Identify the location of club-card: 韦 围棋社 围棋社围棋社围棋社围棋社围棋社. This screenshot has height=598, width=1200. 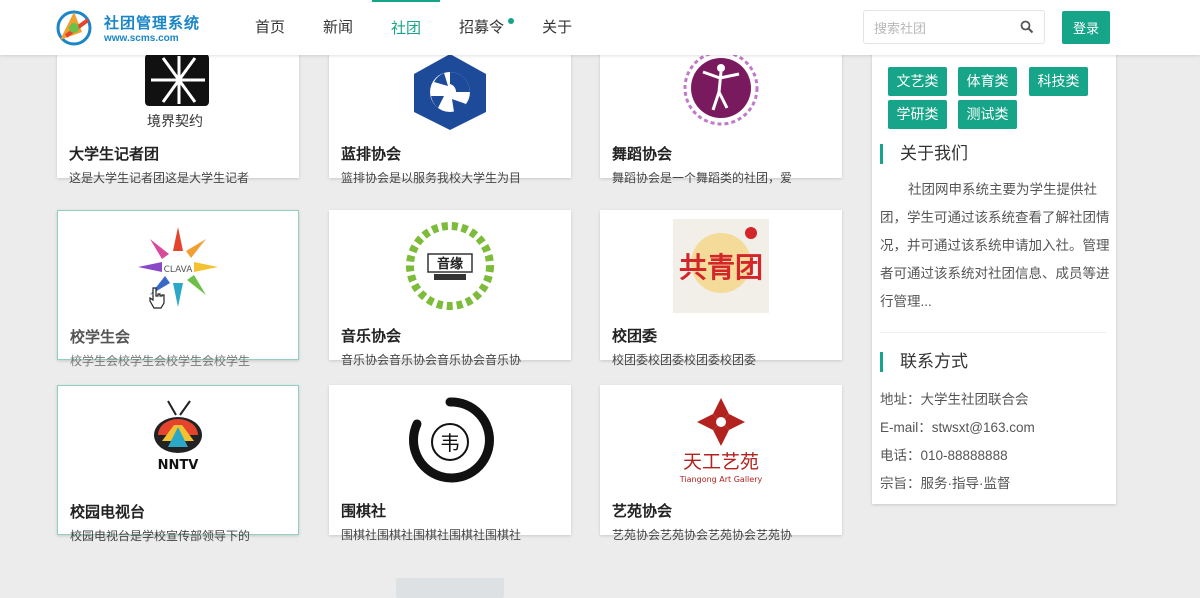
(450, 463).